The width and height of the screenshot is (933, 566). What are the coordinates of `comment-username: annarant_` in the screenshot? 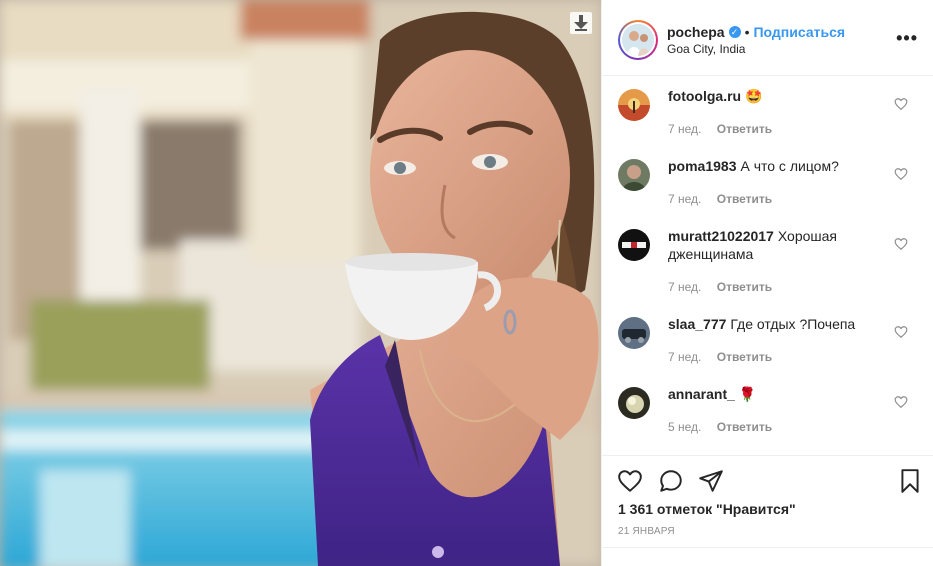 It's located at (701, 394).